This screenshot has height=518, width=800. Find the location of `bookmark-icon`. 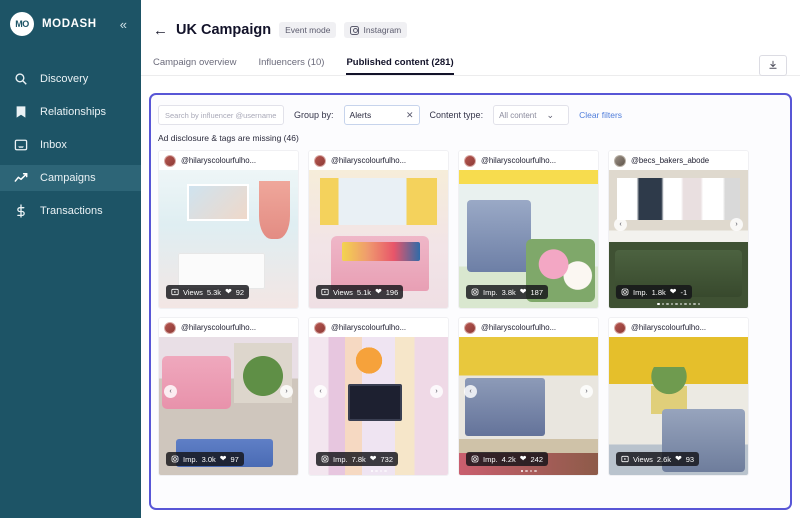

bookmark-icon is located at coordinates (21, 112).